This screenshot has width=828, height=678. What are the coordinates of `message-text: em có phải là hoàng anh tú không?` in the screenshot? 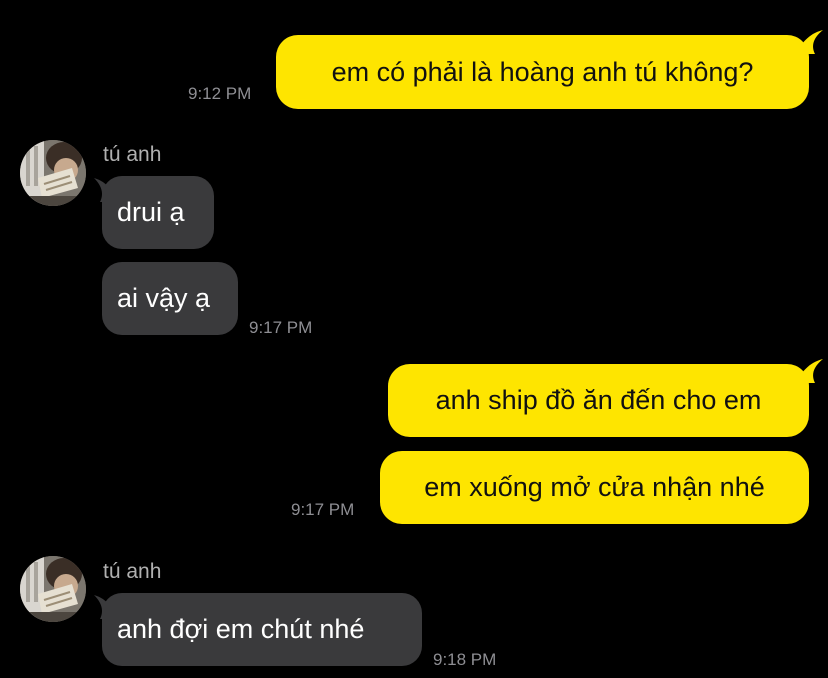 It's located at (542, 71).